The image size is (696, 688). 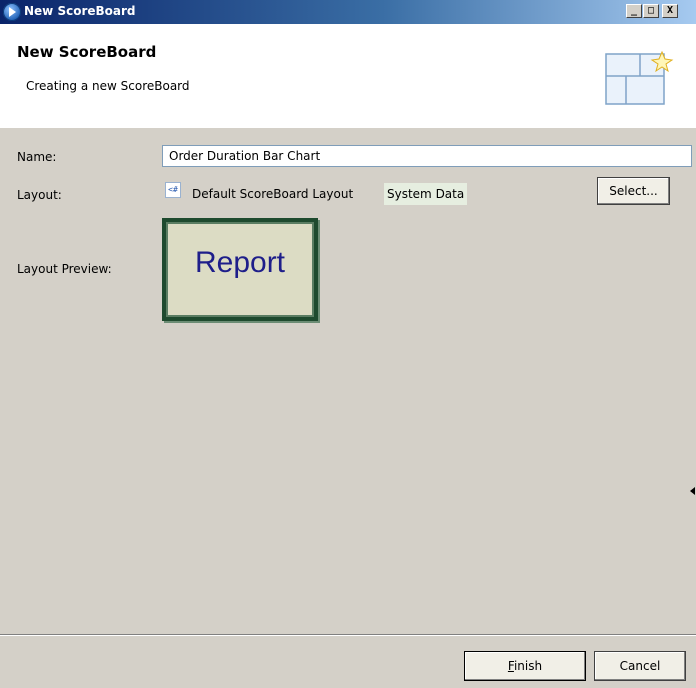 I want to click on layout-preview-thumbnail: Report, so click(x=240, y=269).